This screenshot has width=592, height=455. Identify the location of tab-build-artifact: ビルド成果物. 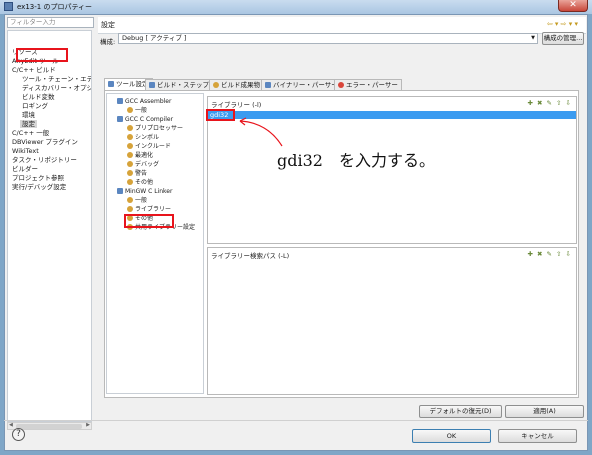
(236, 84).